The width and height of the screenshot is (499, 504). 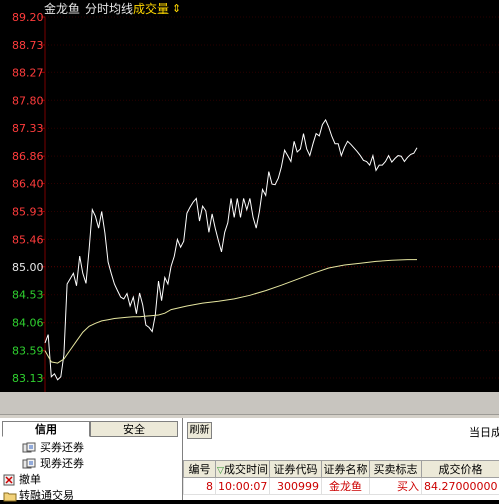 What do you see at coordinates (341, 459) in the screenshot?
I see `orders-panel: 刷新 当日成 编号 ▽成交时间 证券代码 证券名称 买卖标志 成交价格 8 1` at bounding box center [341, 459].